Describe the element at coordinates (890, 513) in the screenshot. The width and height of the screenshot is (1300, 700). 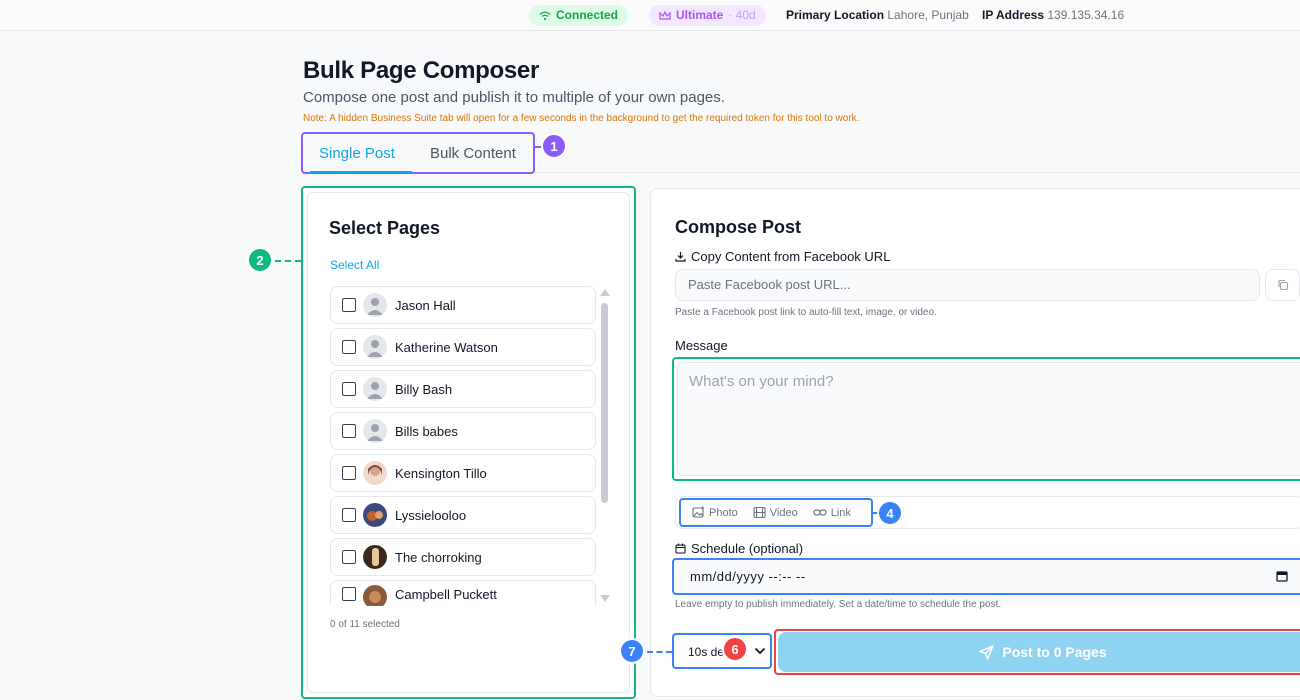
I see `callout-badge-4: 4` at that location.